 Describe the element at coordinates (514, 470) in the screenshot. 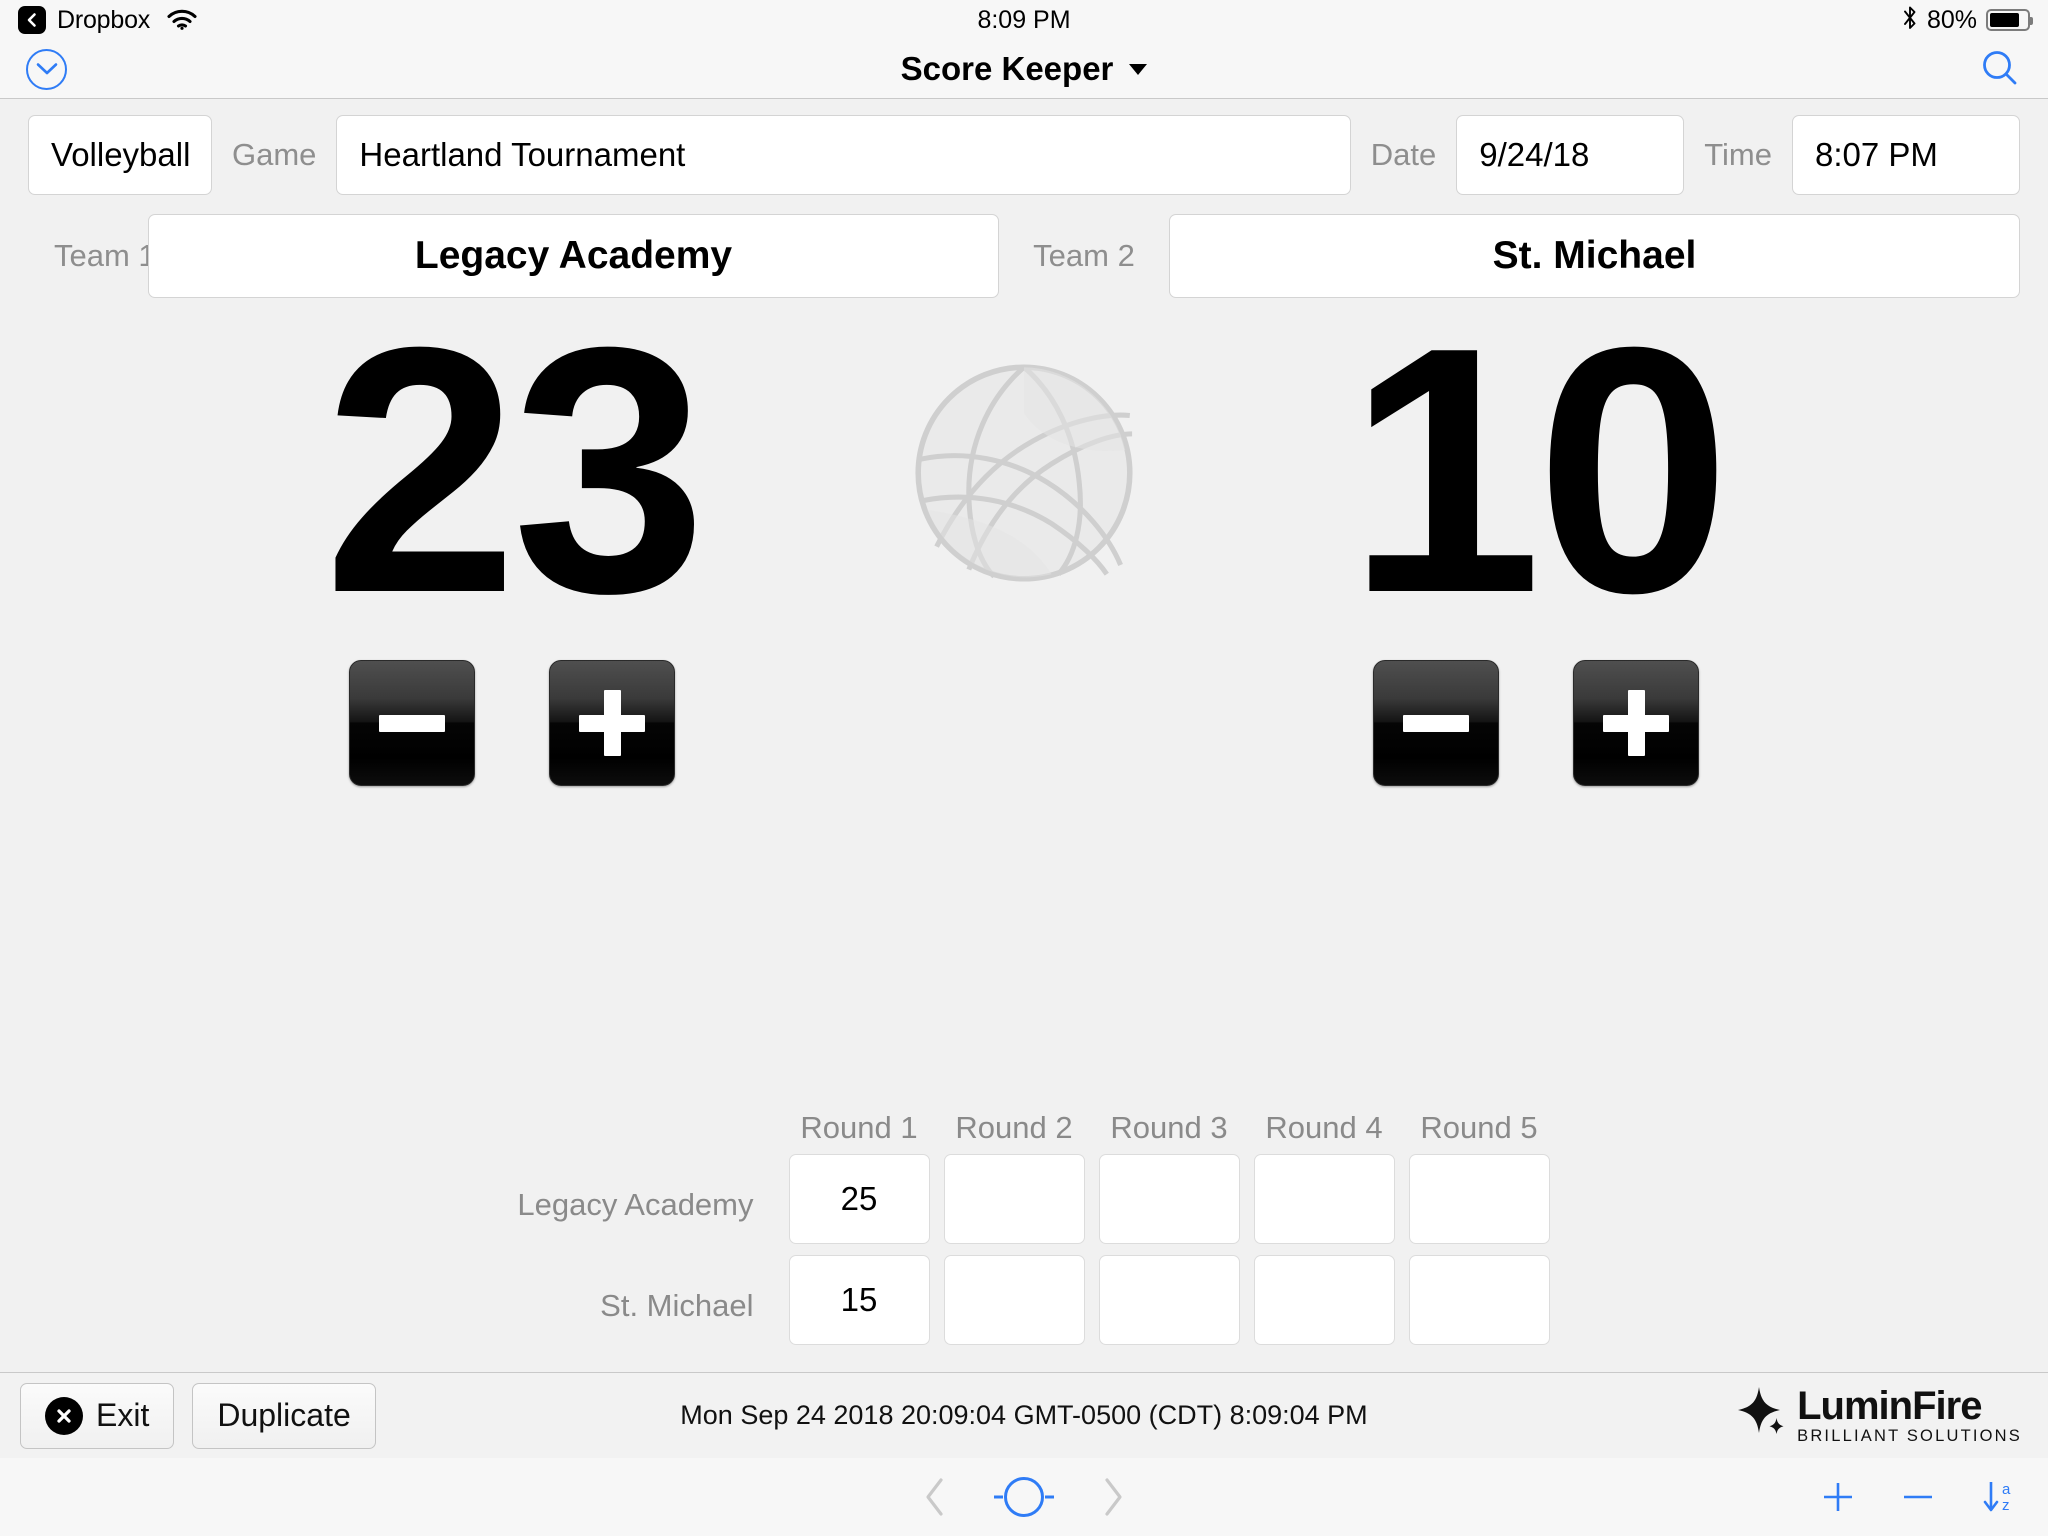

I see `team1-score: 23` at that location.